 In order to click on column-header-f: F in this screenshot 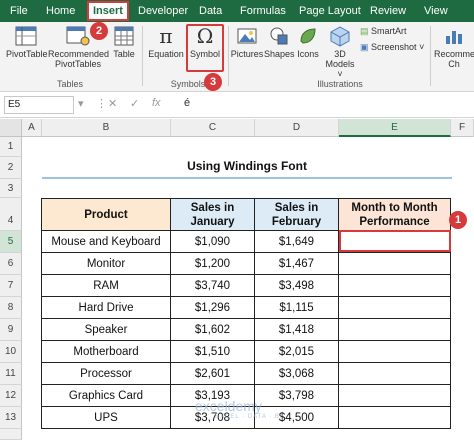, I will do `click(462, 128)`.